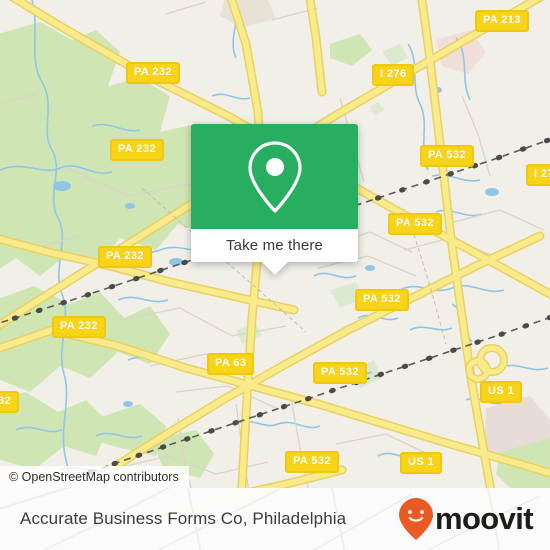 The height and width of the screenshot is (550, 550). What do you see at coordinates (484, 518) in the screenshot?
I see `moovit-wordmark: moovit` at bounding box center [484, 518].